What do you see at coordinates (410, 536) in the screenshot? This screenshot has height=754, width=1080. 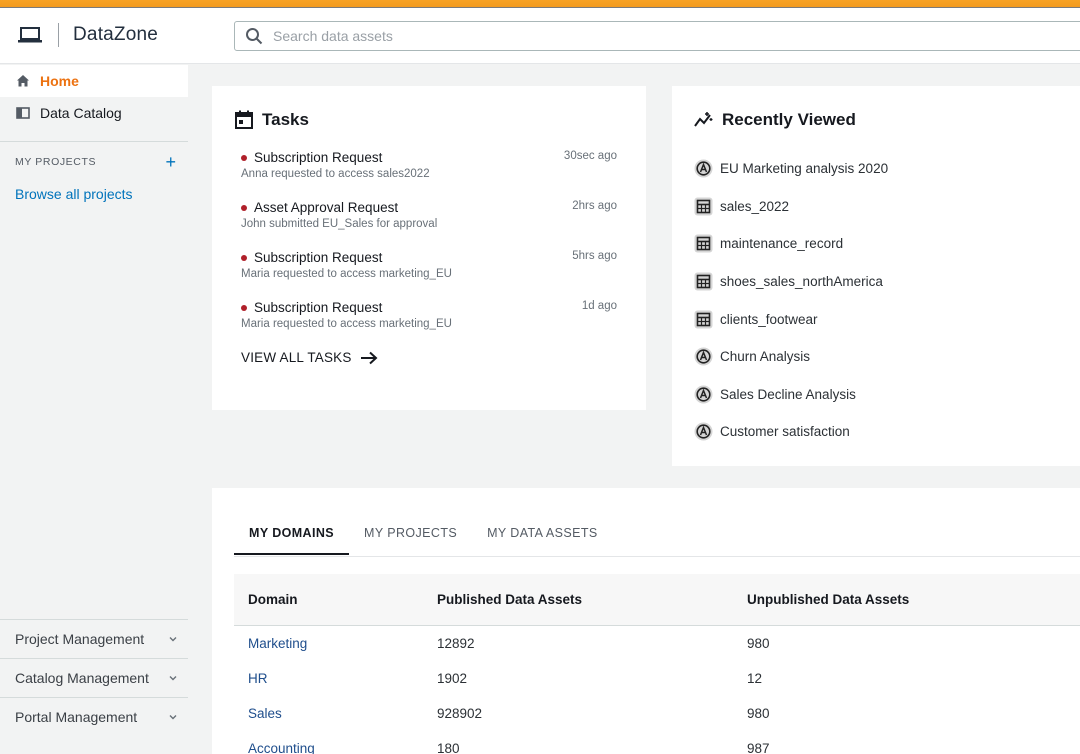 I see `tab-my-projects: MY PROJECTS` at bounding box center [410, 536].